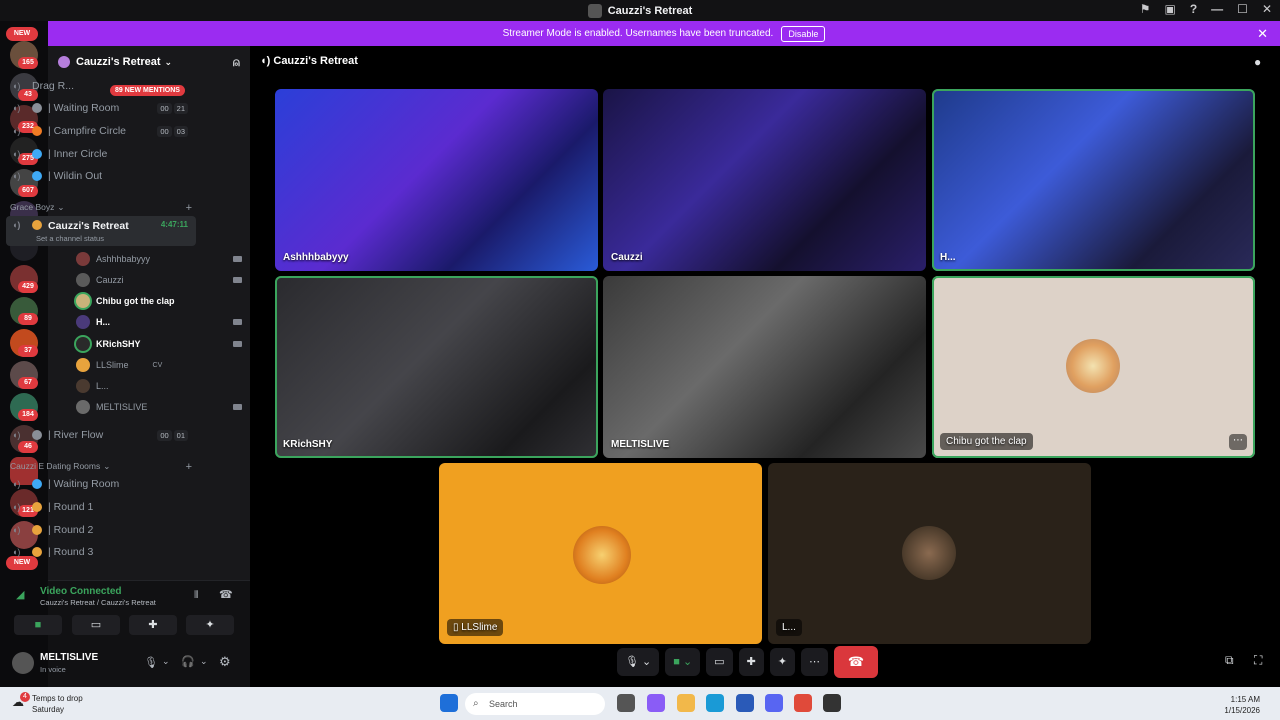 This screenshot has width=1280, height=720. What do you see at coordinates (226, 594) in the screenshot?
I see `disconnect-icon: ☎` at bounding box center [226, 594].